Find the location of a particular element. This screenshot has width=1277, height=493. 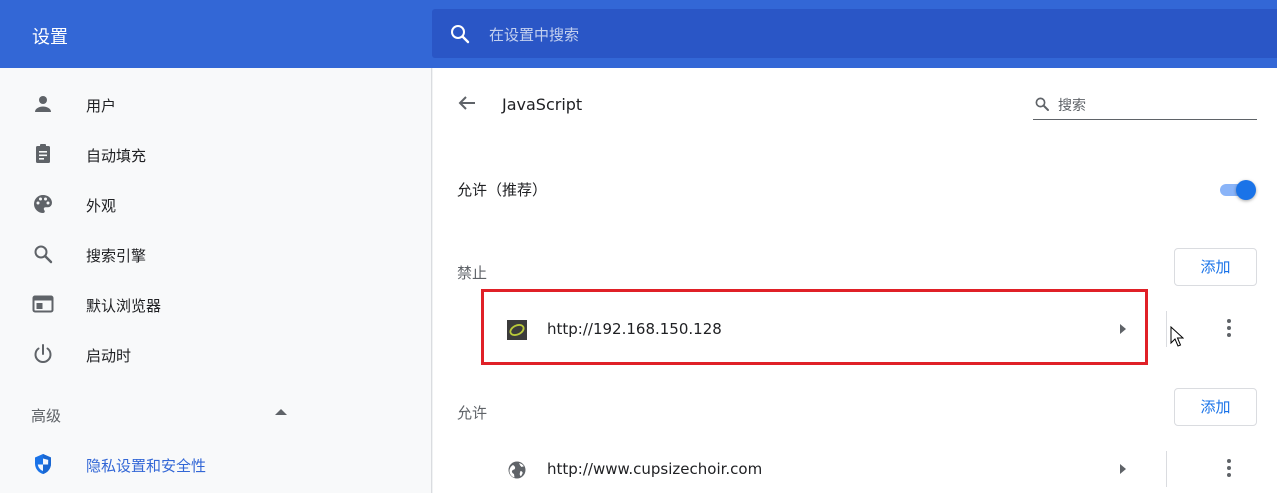

chevron-right-icon is located at coordinates (1123, 469).